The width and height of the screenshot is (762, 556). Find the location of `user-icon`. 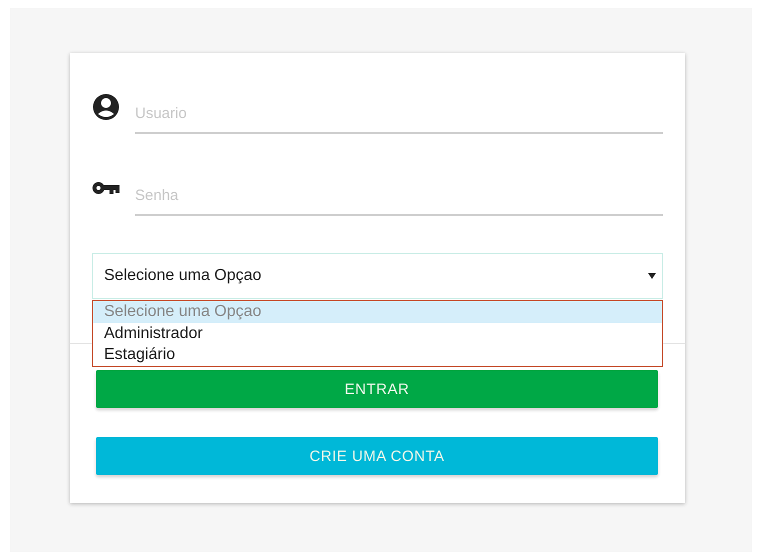

user-icon is located at coordinates (106, 107).